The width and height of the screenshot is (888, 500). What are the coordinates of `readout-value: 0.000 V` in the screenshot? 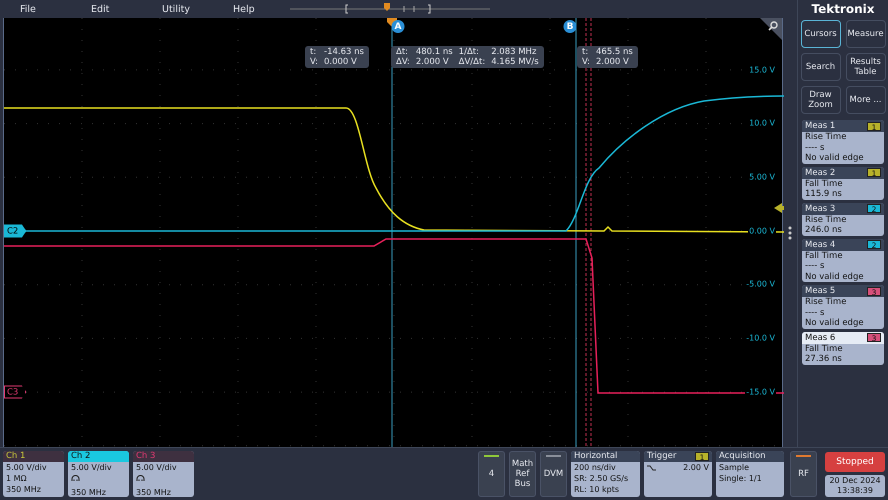 It's located at (341, 62).